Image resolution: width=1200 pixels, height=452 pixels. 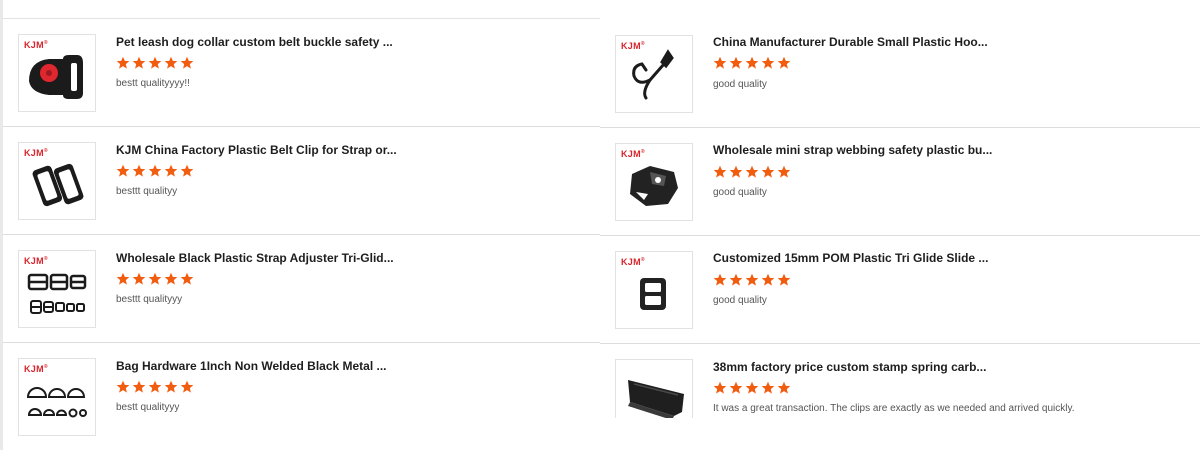 What do you see at coordinates (656, 399) in the screenshot?
I see `spring-clip-icon` at bounding box center [656, 399].